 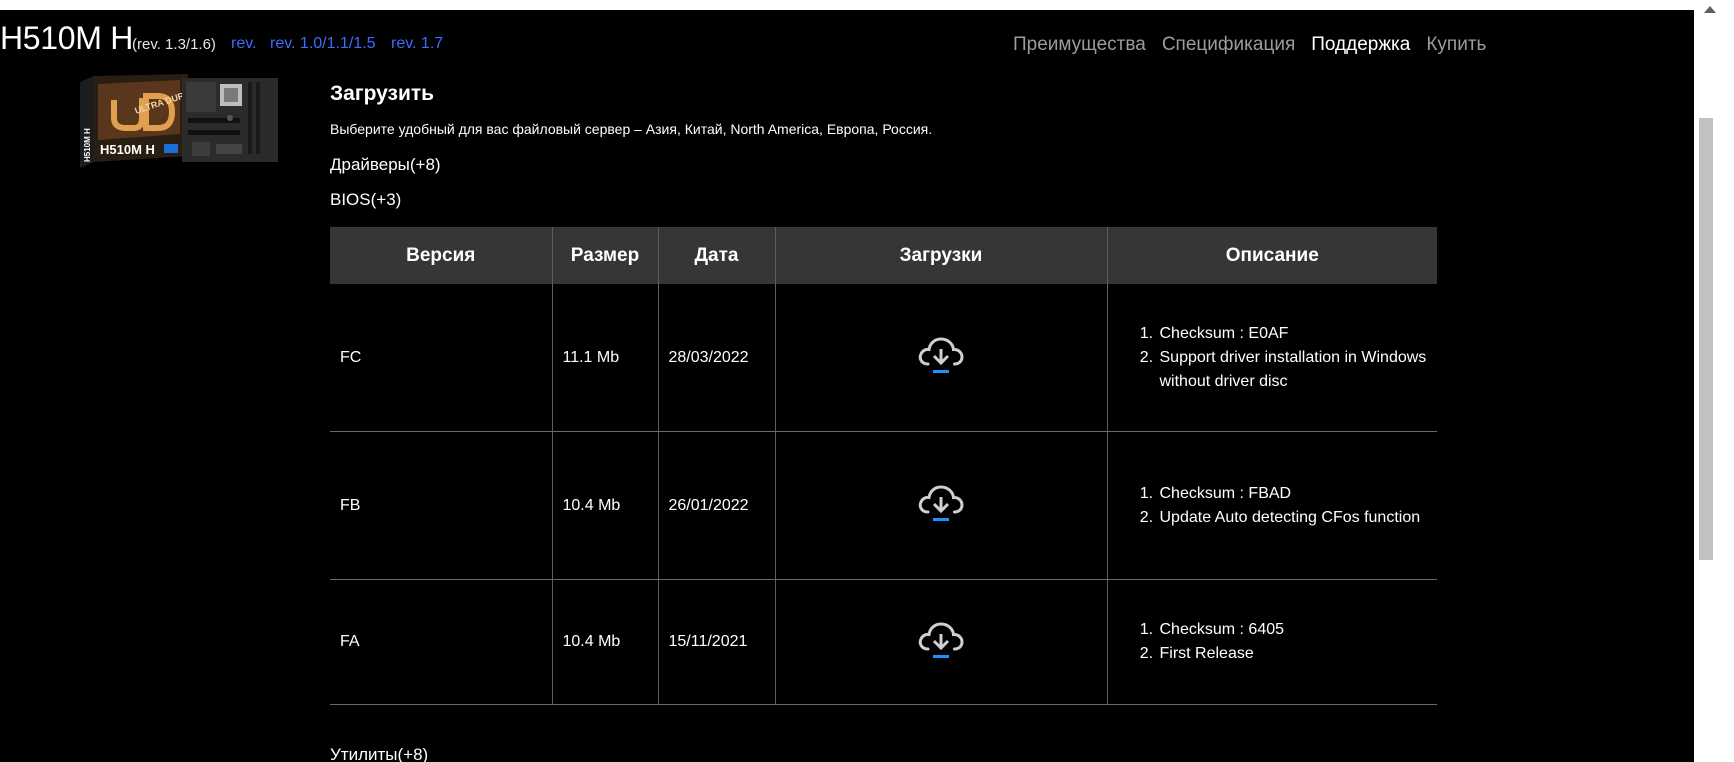 I want to click on description-item: Checksum : 6405, so click(x=1293, y=630).